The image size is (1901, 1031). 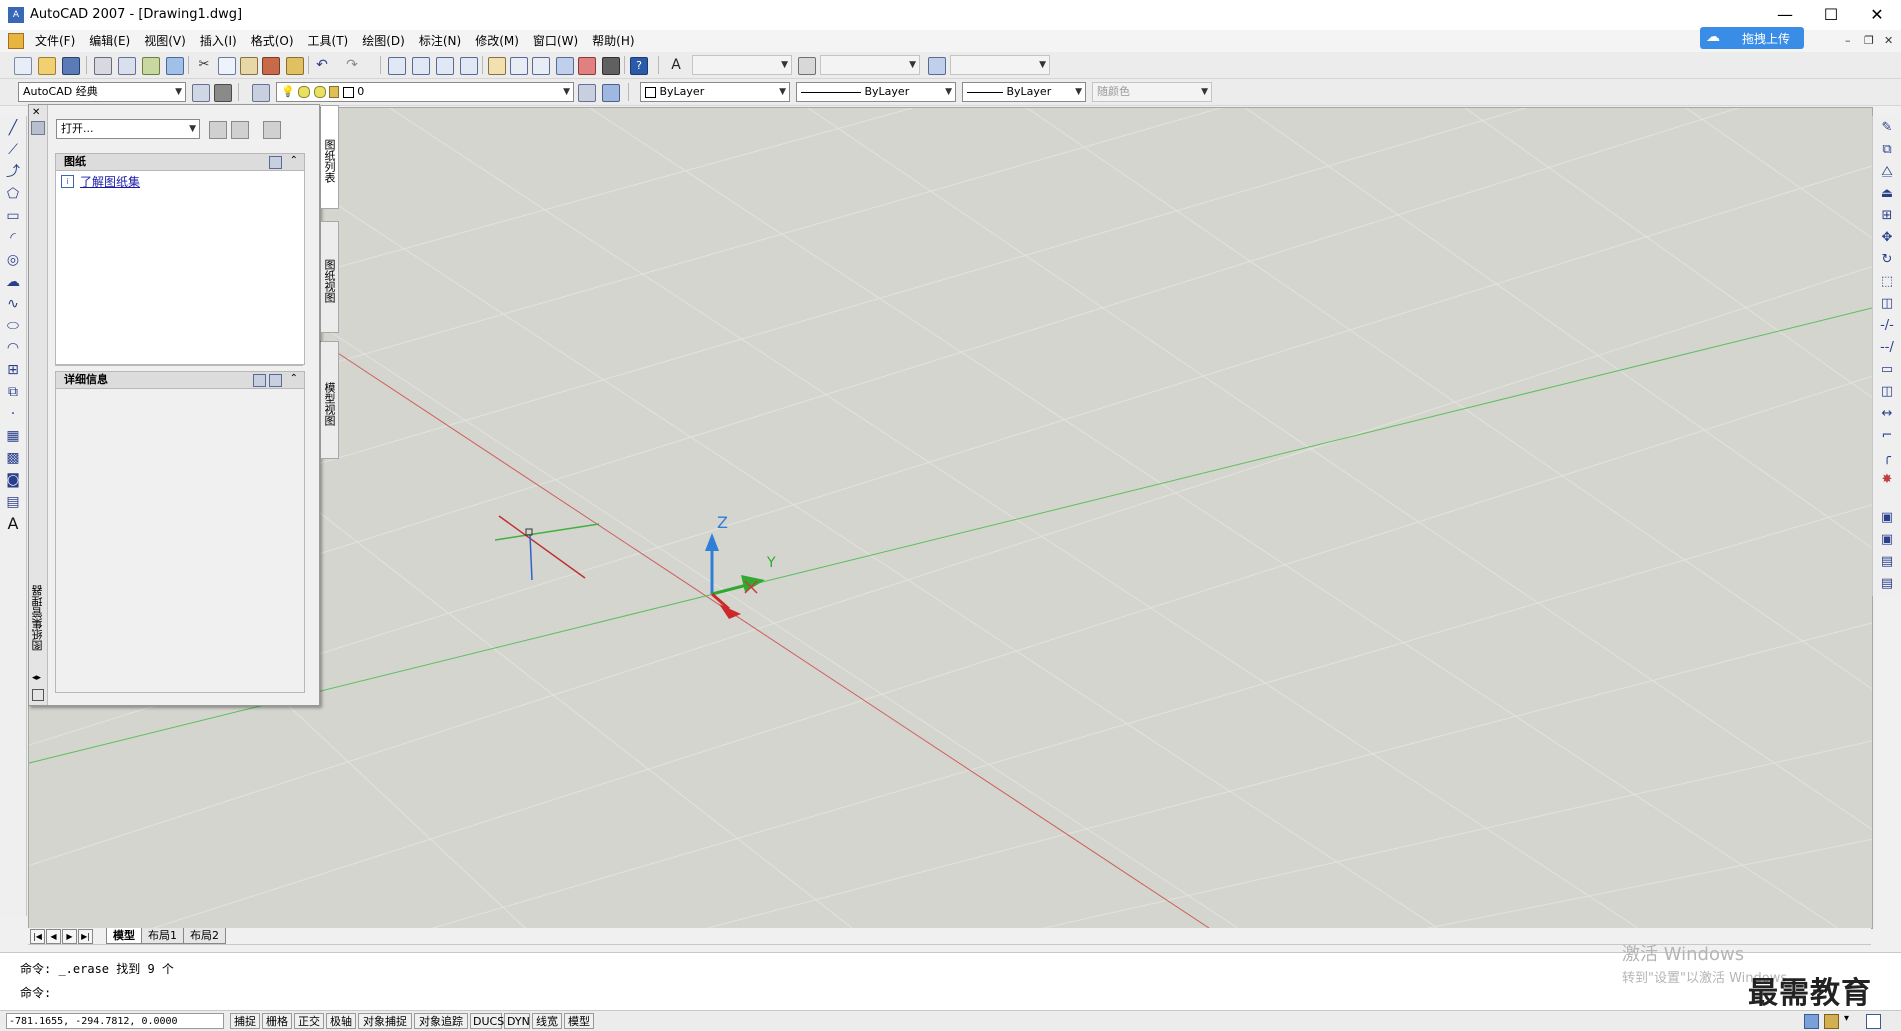 I want to click on spline-tool-icon: ∿, so click(x=13, y=304).